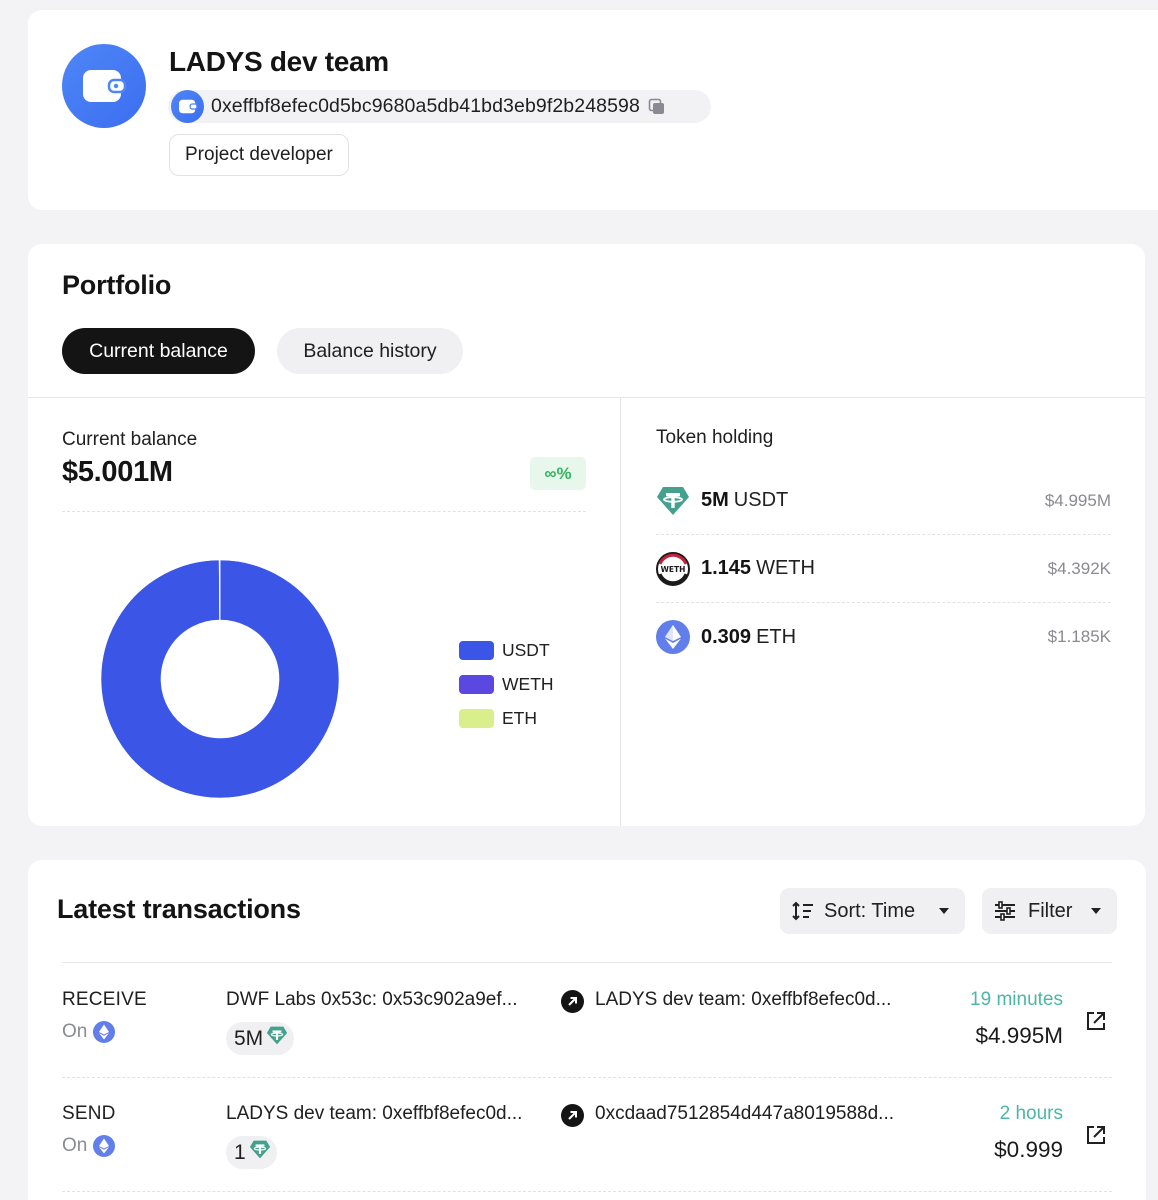 This screenshot has height=1200, width=1158. What do you see at coordinates (1005, 911) in the screenshot?
I see `filter-sliders-icon` at bounding box center [1005, 911].